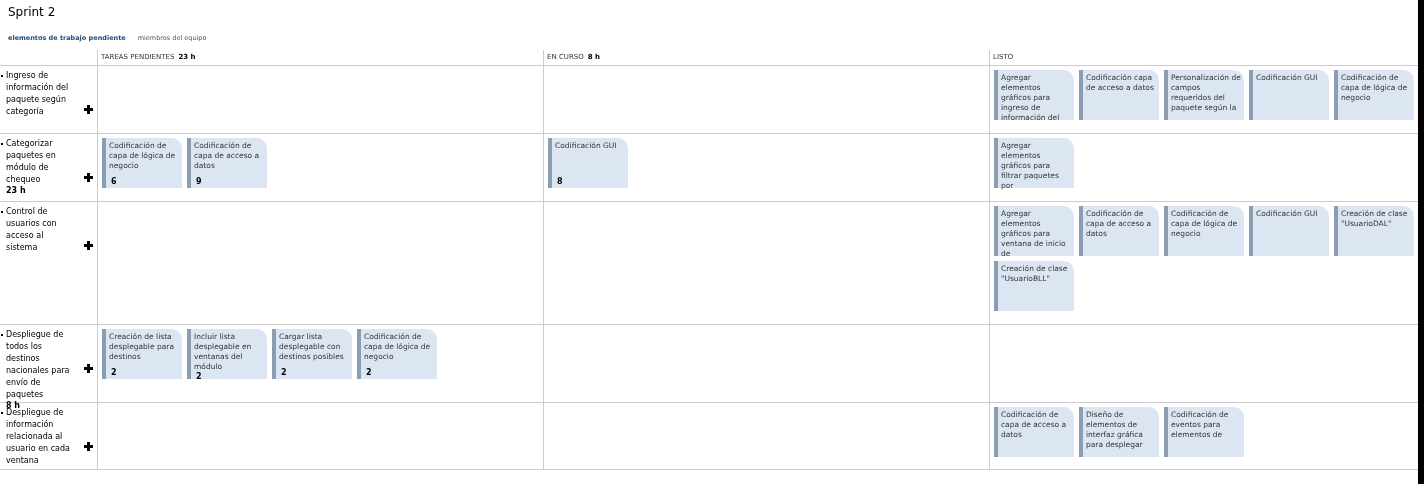 The width and height of the screenshot is (1424, 484). What do you see at coordinates (32, 12) in the screenshot?
I see `sprint-title: Sprint 2` at bounding box center [32, 12].